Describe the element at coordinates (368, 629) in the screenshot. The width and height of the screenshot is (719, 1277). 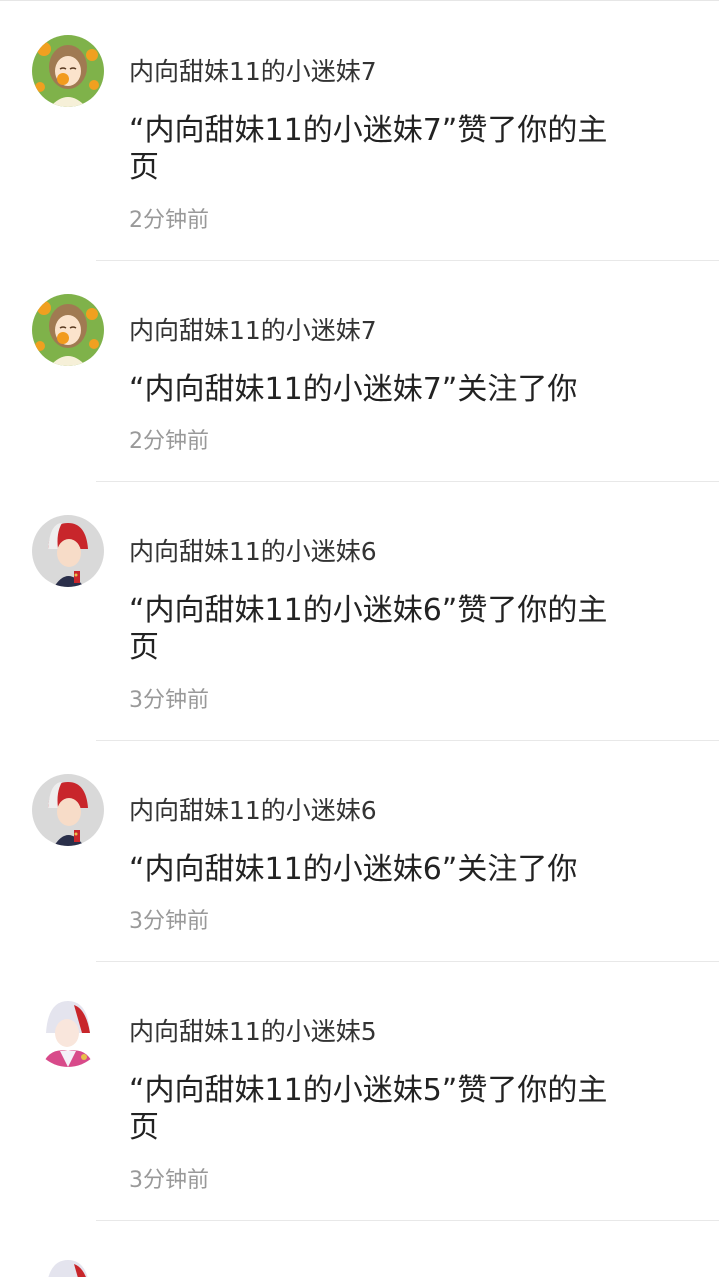
I see `notification-message: “内向甜妹11的小迷妹6”赞了你的主页` at that location.